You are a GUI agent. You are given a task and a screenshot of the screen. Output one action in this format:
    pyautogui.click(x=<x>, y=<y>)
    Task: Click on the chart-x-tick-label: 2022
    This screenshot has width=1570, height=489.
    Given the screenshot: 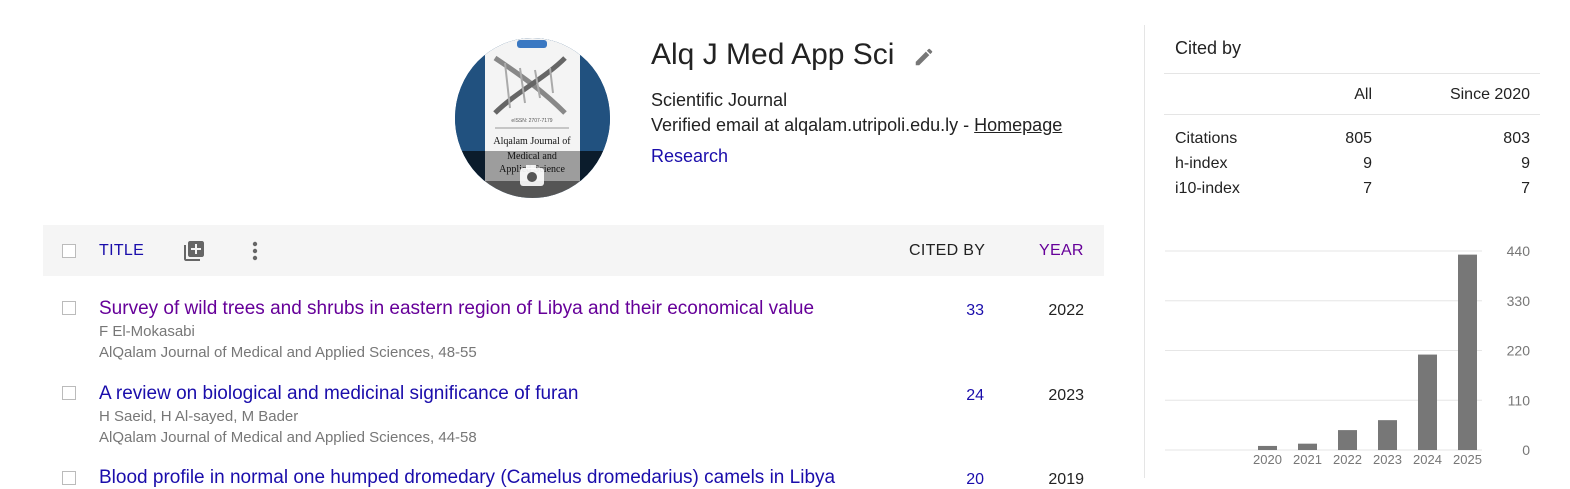 What is the action you would take?
    pyautogui.click(x=1347, y=459)
    